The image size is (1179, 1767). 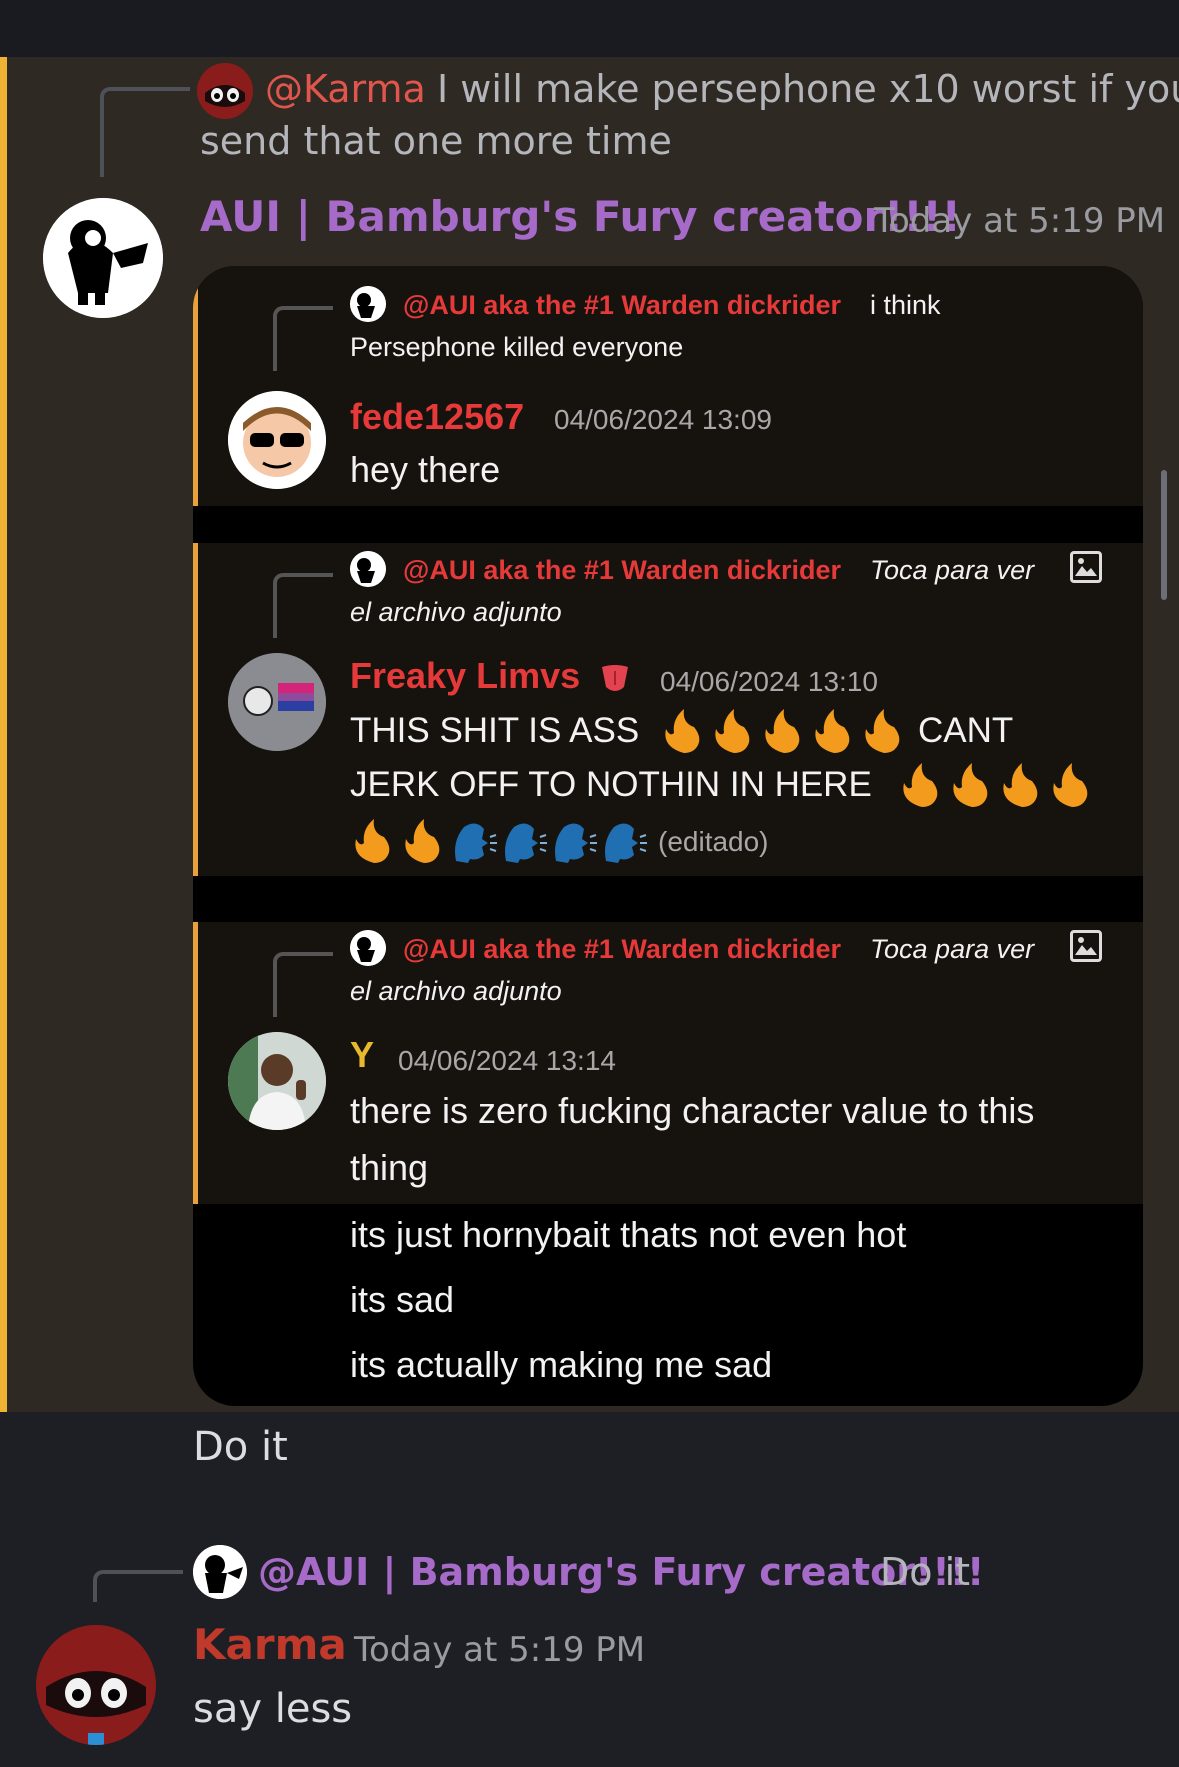 What do you see at coordinates (589, 28) in the screenshot?
I see `top-bar` at bounding box center [589, 28].